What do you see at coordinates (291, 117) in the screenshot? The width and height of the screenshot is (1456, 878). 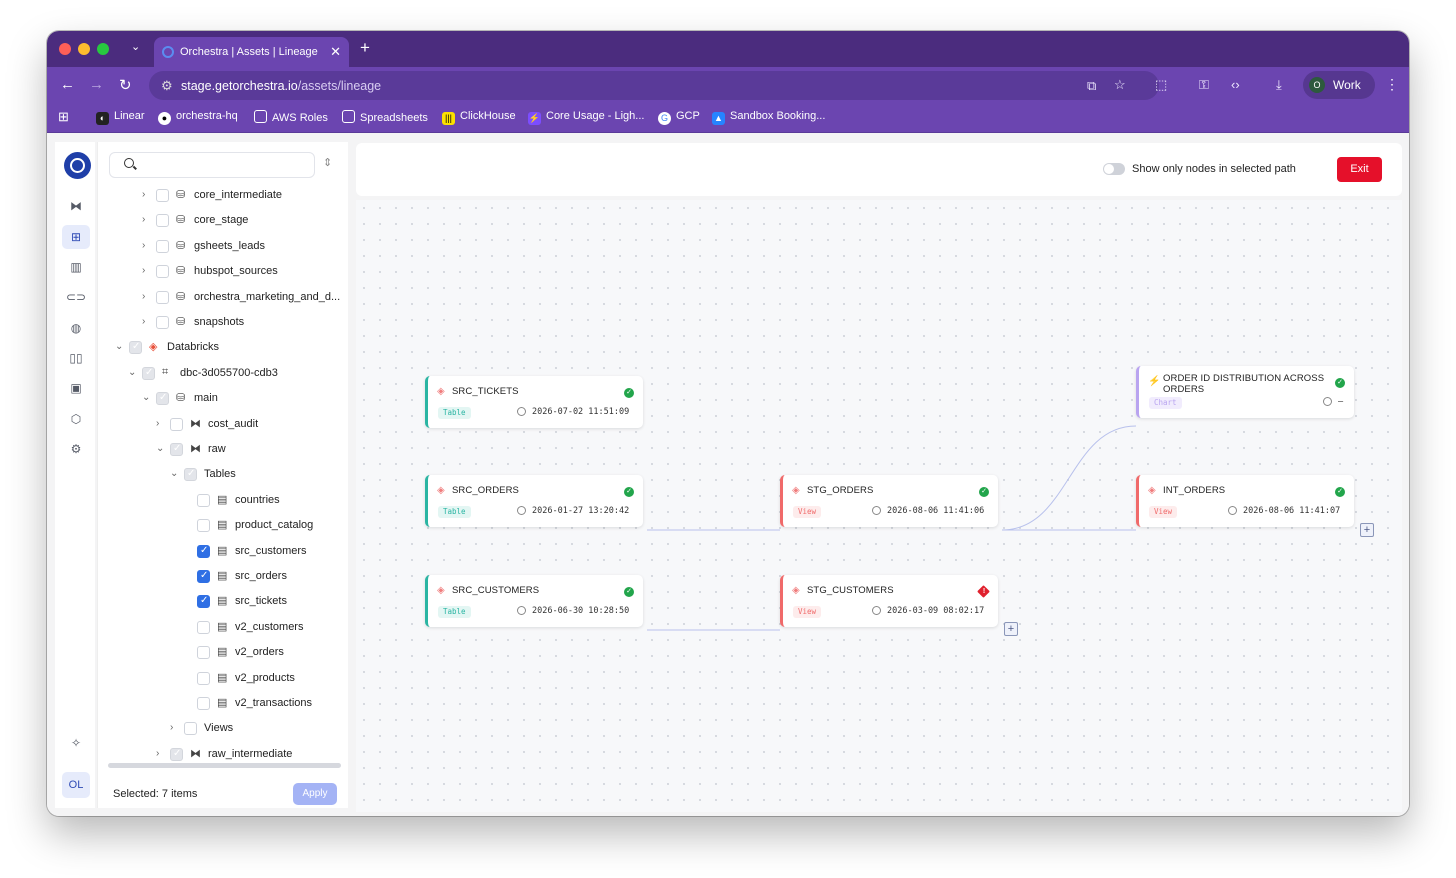 I see `bookmark-aws-roles: AWS Roles` at bounding box center [291, 117].